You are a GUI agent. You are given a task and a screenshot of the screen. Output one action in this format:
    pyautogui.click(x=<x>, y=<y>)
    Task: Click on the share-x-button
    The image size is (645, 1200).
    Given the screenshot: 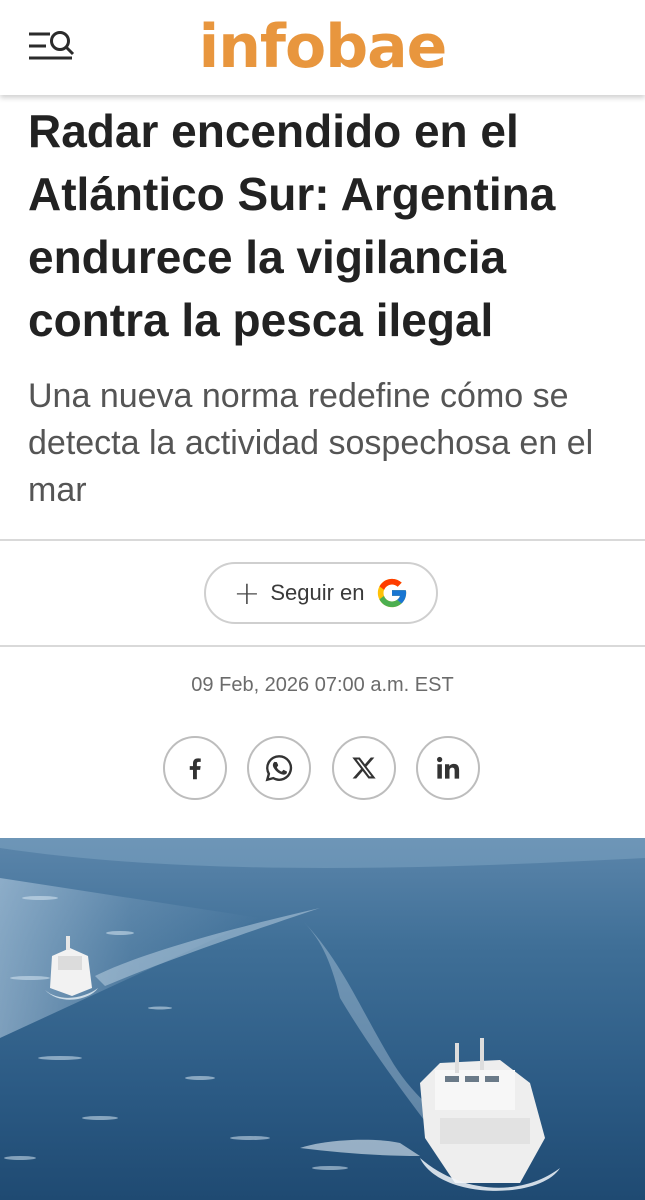 What is the action you would take?
    pyautogui.click(x=364, y=768)
    